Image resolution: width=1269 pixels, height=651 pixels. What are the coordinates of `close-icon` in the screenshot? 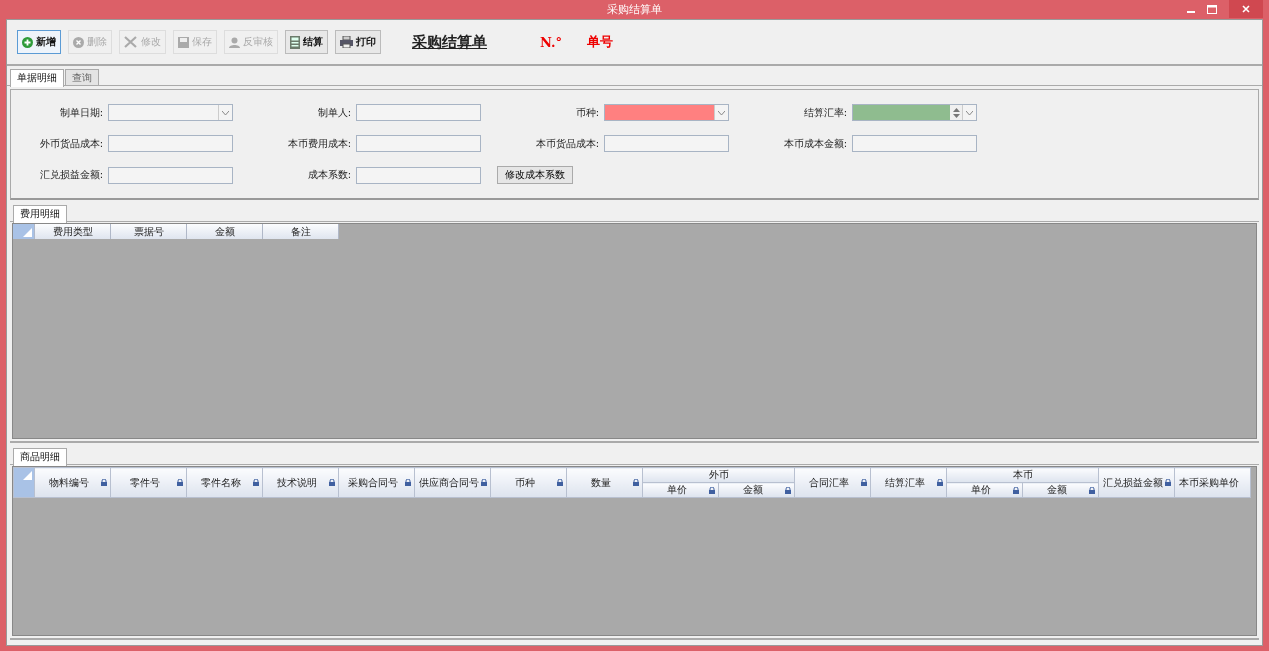 It's located at (1246, 9).